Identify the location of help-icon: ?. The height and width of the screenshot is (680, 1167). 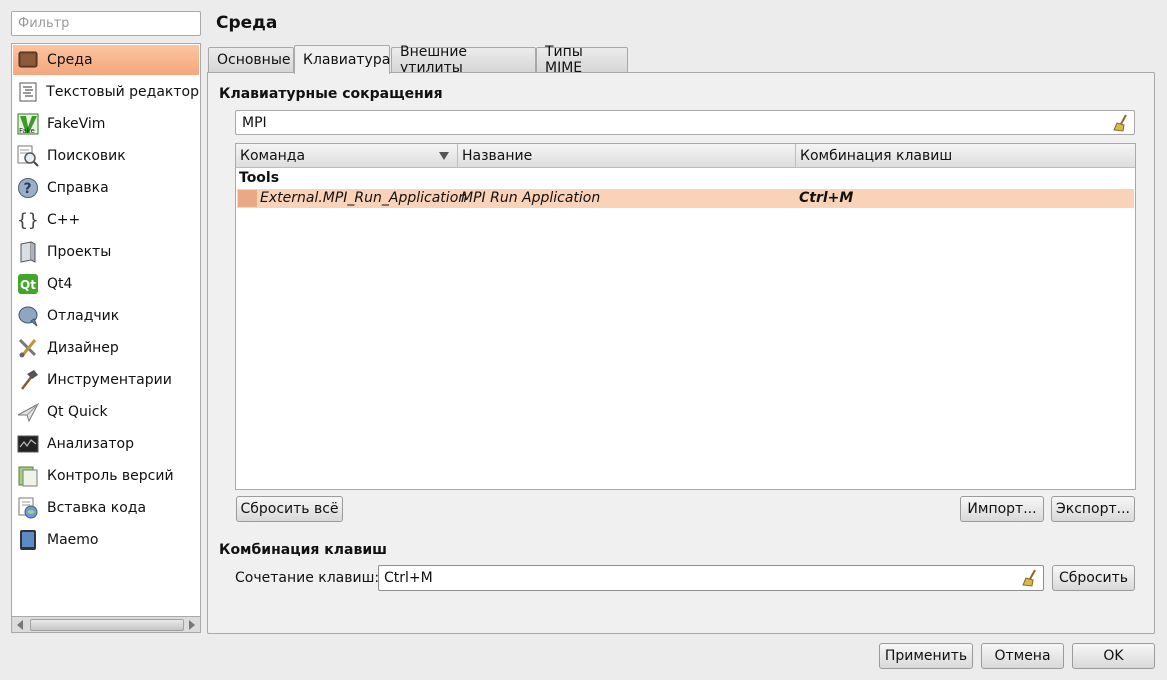
(28, 188).